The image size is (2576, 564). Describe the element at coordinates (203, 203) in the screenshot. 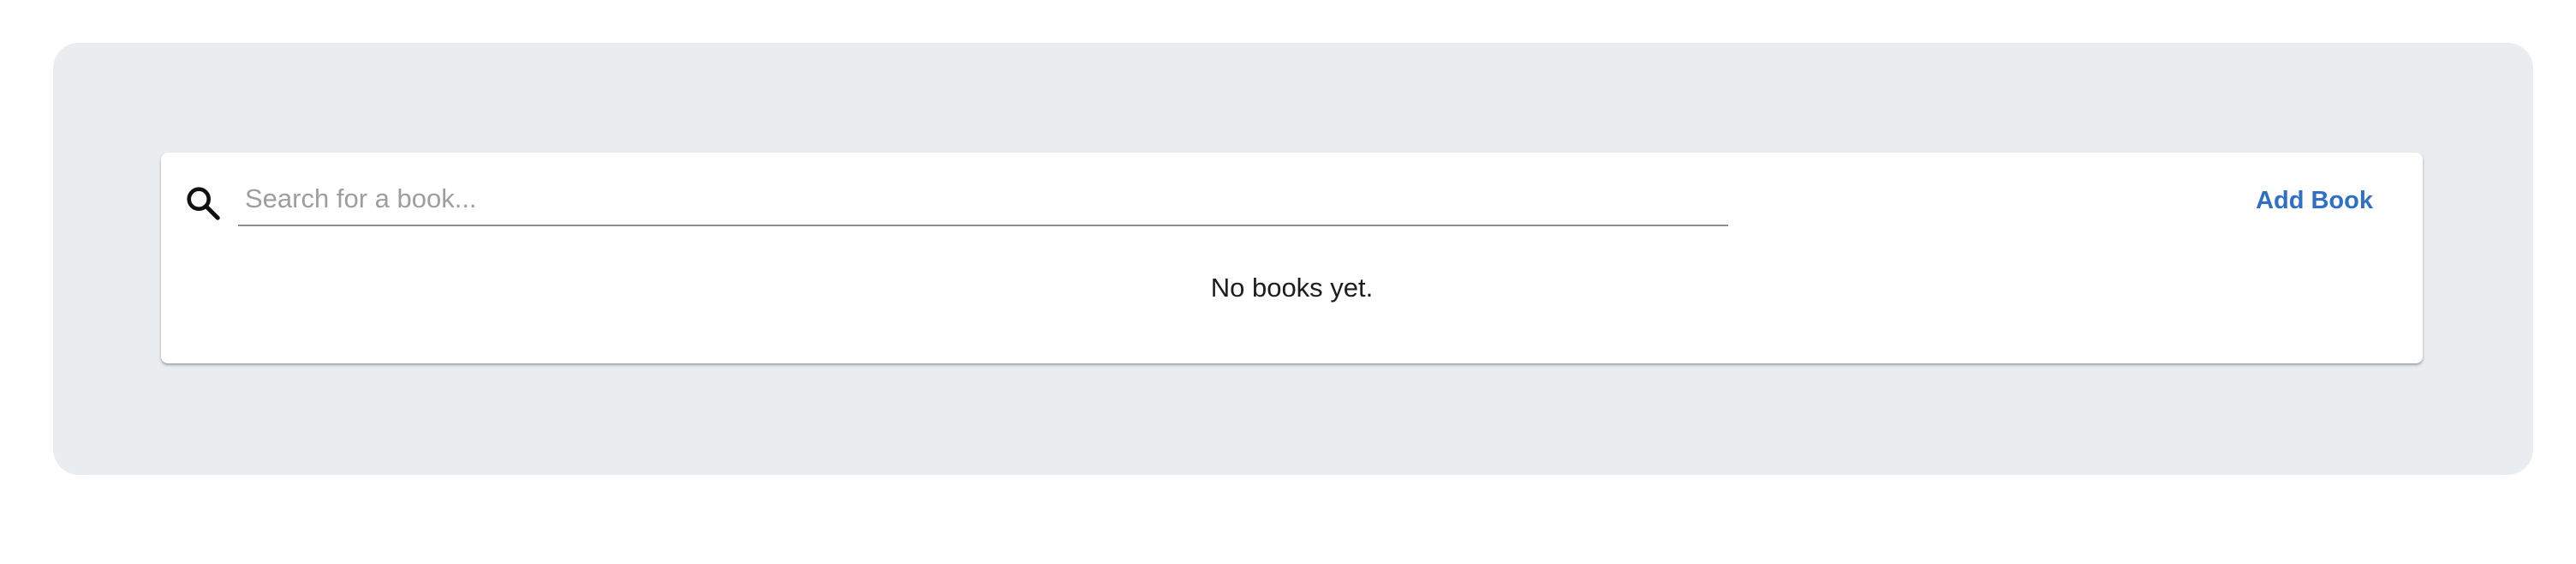

I see `search-icon` at that location.